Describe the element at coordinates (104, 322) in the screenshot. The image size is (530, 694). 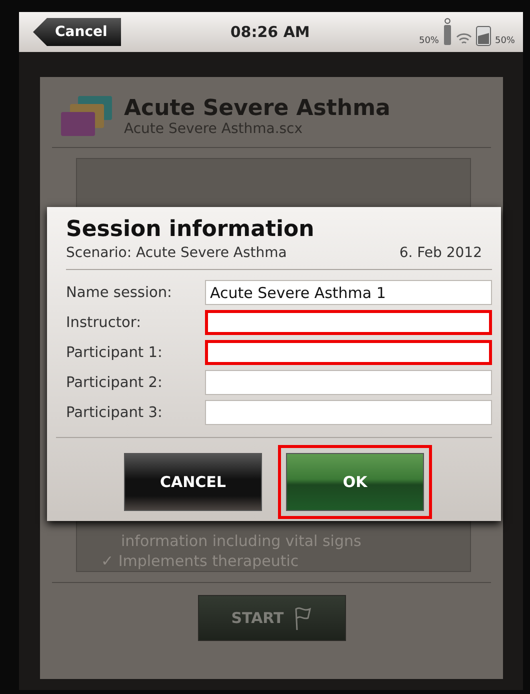
I see `field-label: Instructor:` at that location.